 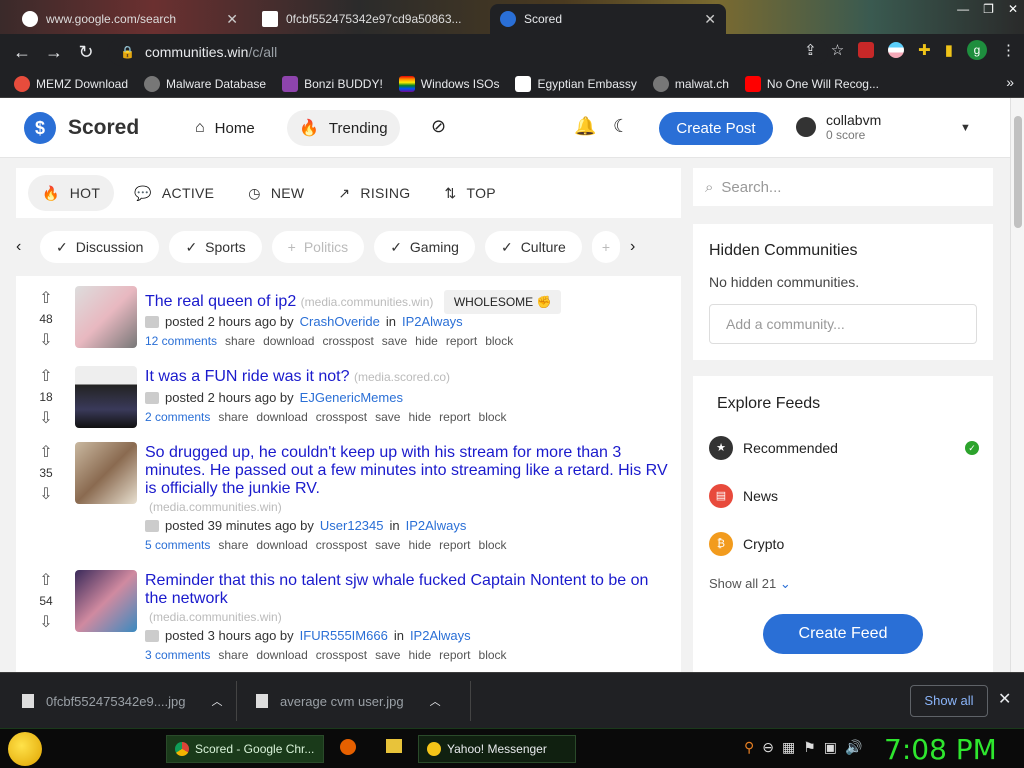 What do you see at coordinates (988, 9) in the screenshot?
I see `maximize-icon: ❐` at bounding box center [988, 9].